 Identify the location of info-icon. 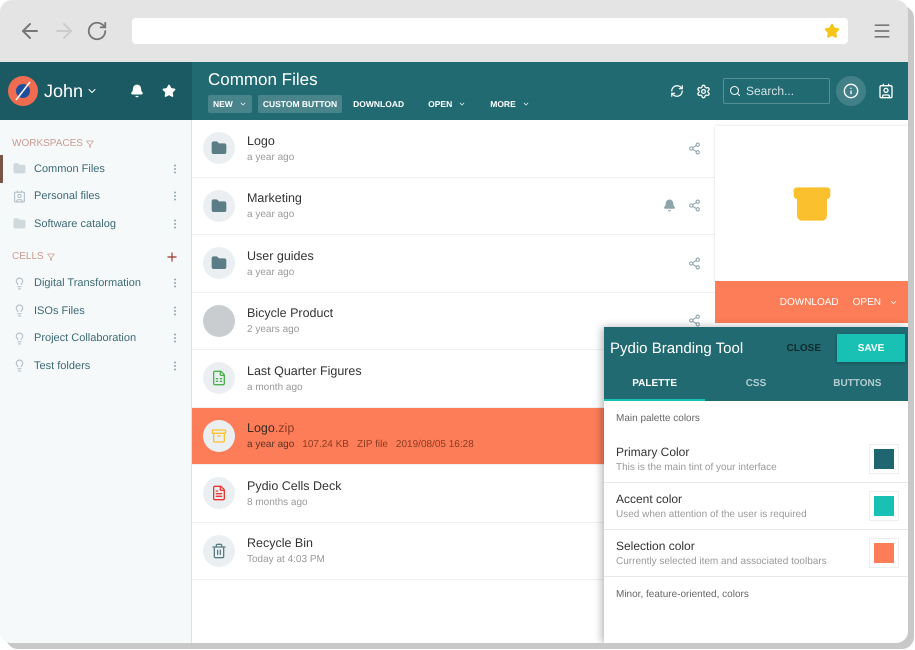
(851, 91).